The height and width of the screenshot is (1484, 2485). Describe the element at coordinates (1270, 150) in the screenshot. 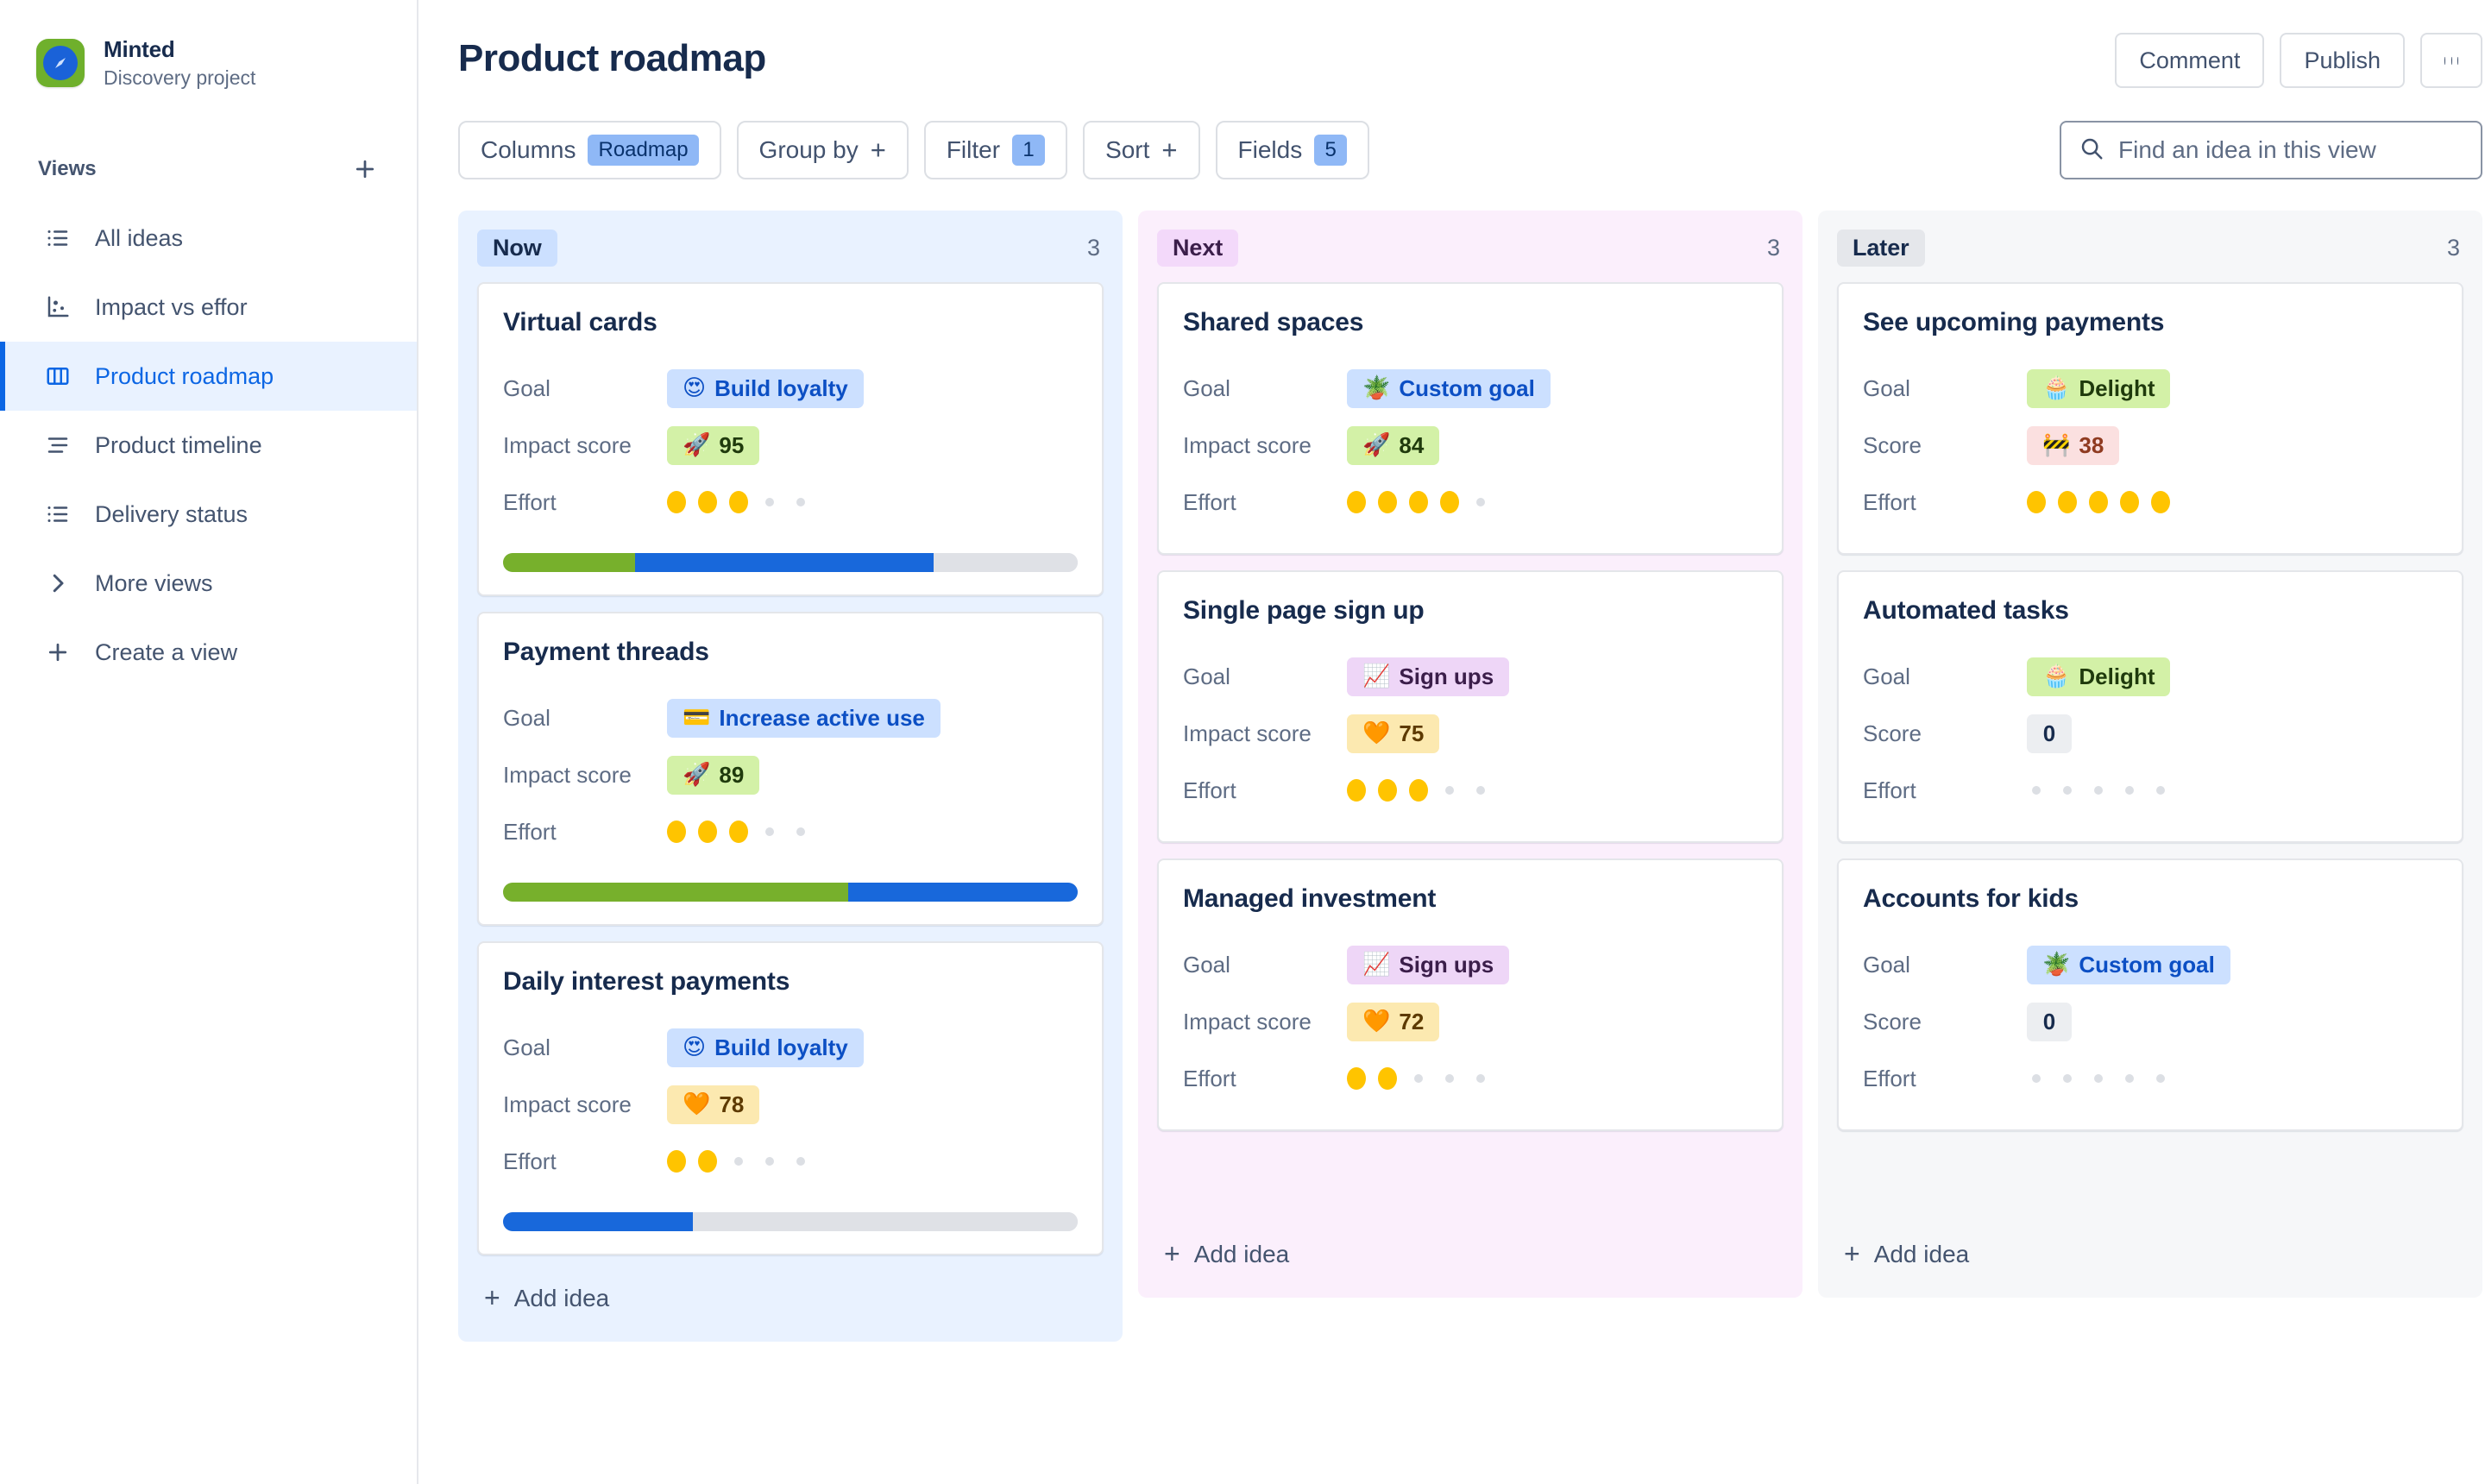

I see `fields-label: Fields` at that location.